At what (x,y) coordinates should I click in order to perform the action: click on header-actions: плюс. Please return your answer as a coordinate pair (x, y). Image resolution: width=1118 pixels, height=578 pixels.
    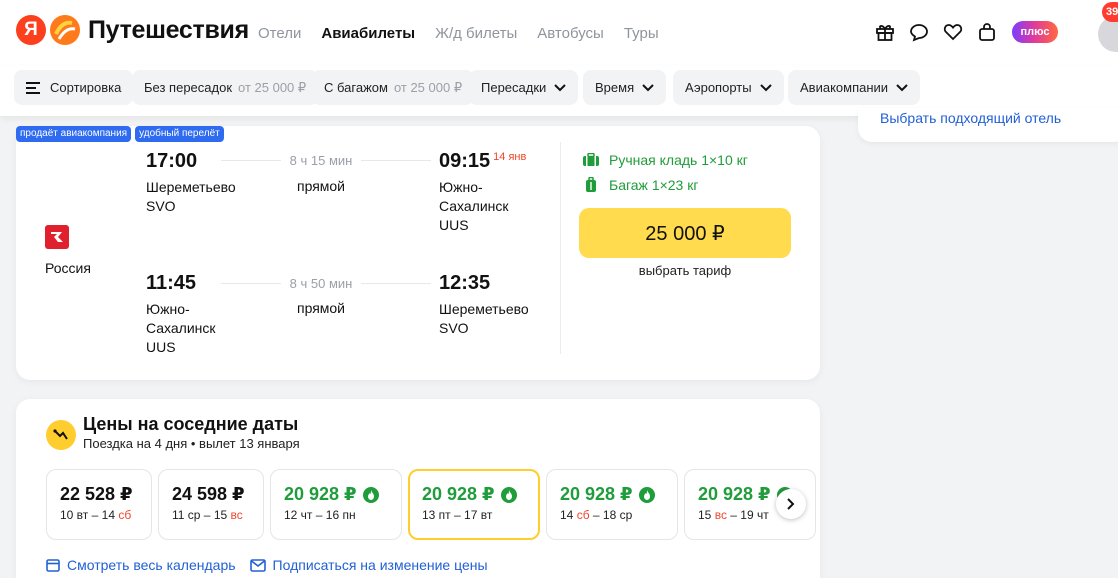
    Looking at the image, I should click on (966, 32).